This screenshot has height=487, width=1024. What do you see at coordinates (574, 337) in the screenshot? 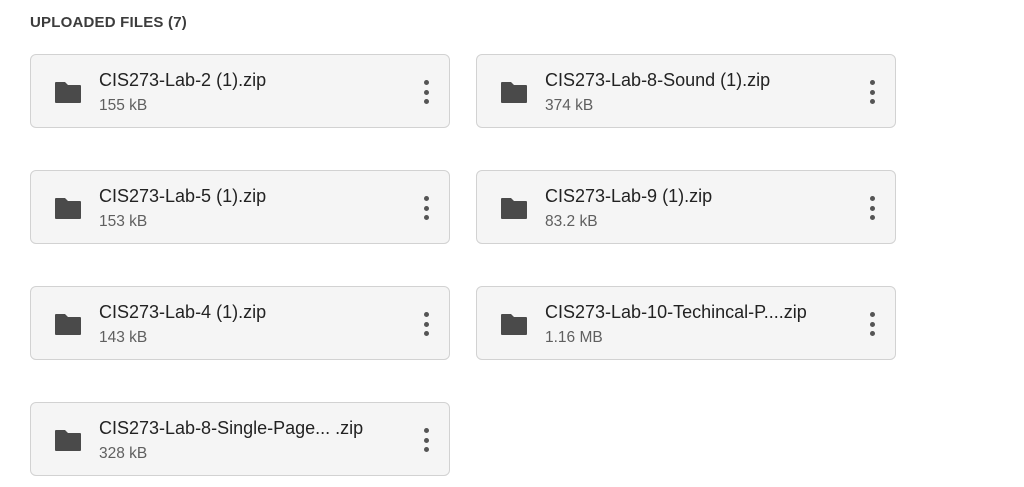
I see `file-size: 1.16 MB` at bounding box center [574, 337].